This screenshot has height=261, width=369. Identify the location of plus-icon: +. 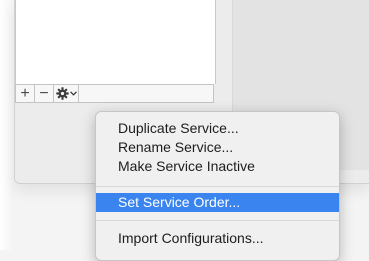
(25, 93).